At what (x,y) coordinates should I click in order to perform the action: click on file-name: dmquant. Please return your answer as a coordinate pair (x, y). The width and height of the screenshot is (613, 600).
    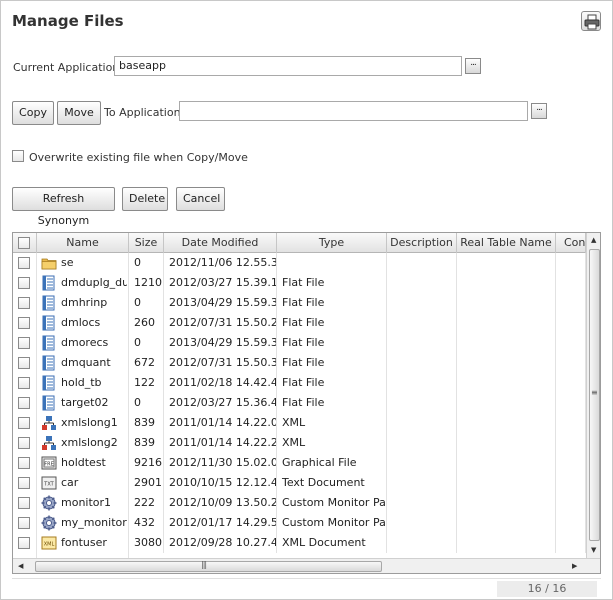
    Looking at the image, I should click on (94, 363).